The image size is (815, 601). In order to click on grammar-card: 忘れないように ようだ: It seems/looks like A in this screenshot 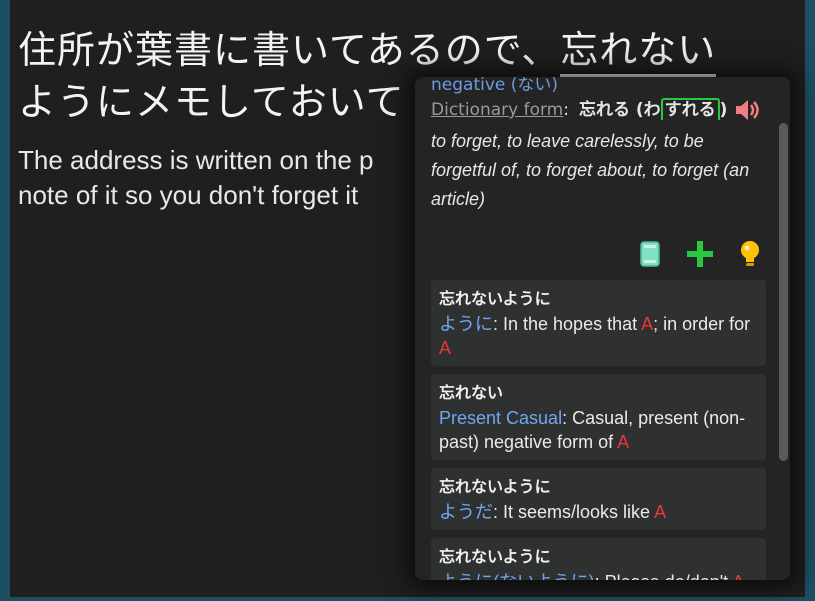, I will do `click(598, 499)`.